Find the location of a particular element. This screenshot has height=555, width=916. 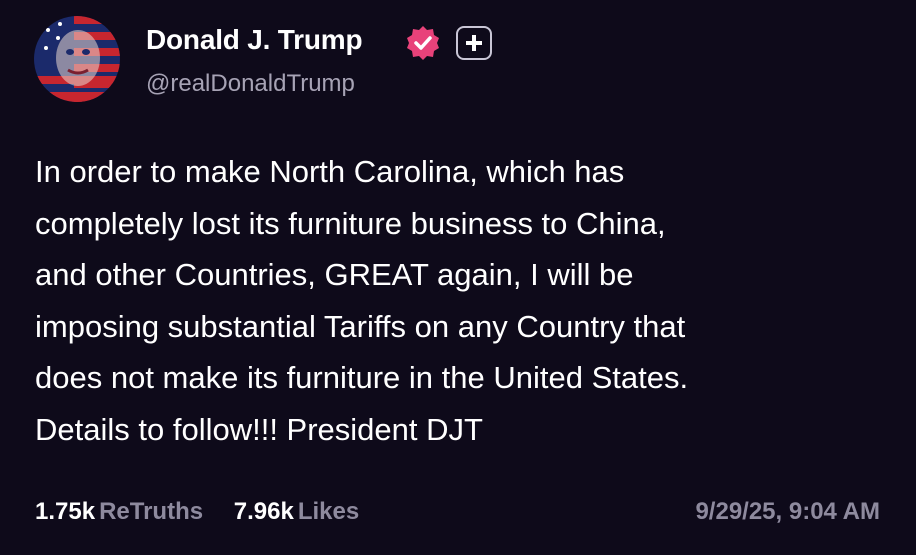

post-stats: 1.75k ReTruths 7.96k Likes is located at coordinates (209, 512).